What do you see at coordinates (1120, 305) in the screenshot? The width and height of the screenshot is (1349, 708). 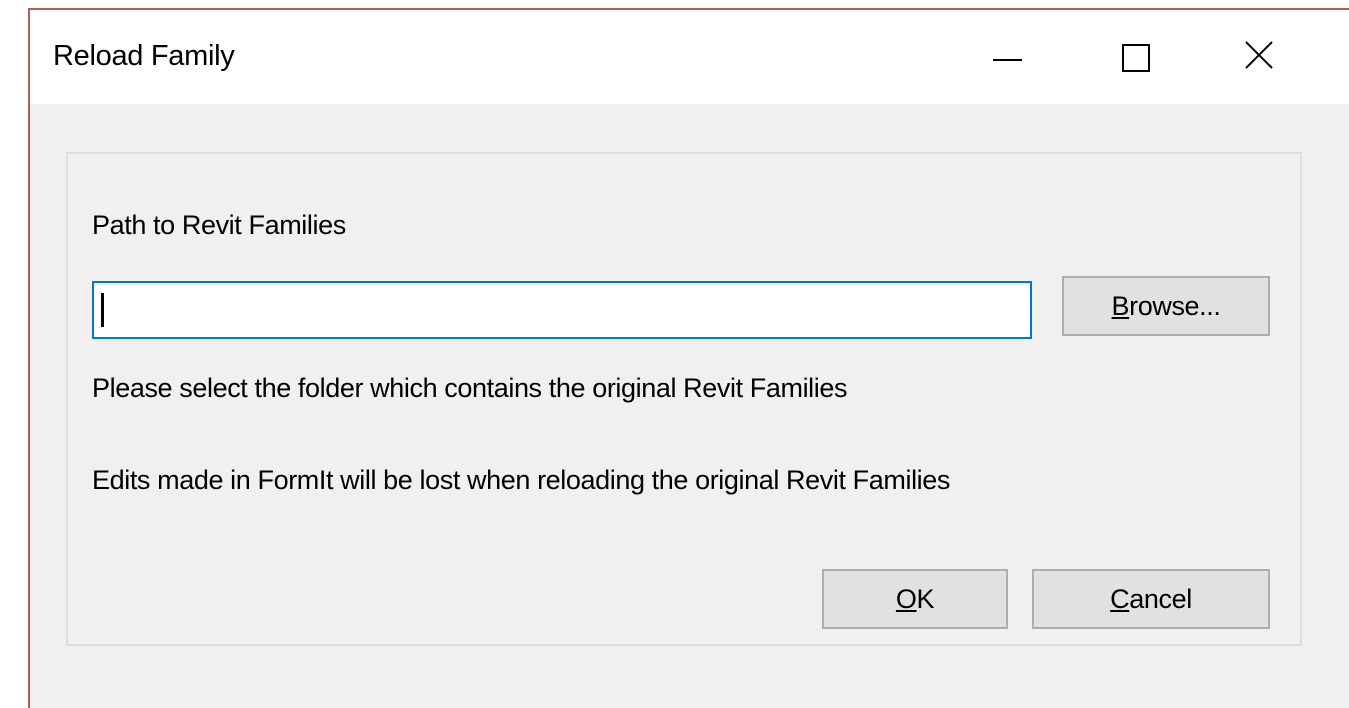 I see `browse-accel-key: B` at bounding box center [1120, 305].